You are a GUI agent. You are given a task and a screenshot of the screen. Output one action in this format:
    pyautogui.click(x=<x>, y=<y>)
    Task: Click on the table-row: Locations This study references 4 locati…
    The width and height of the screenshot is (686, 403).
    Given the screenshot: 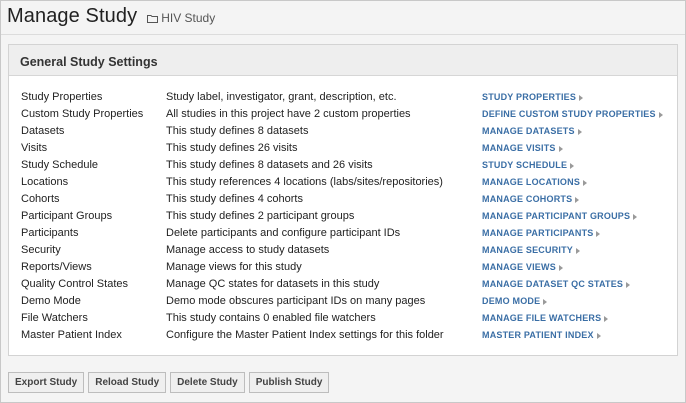 What is the action you would take?
    pyautogui.click(x=346, y=181)
    